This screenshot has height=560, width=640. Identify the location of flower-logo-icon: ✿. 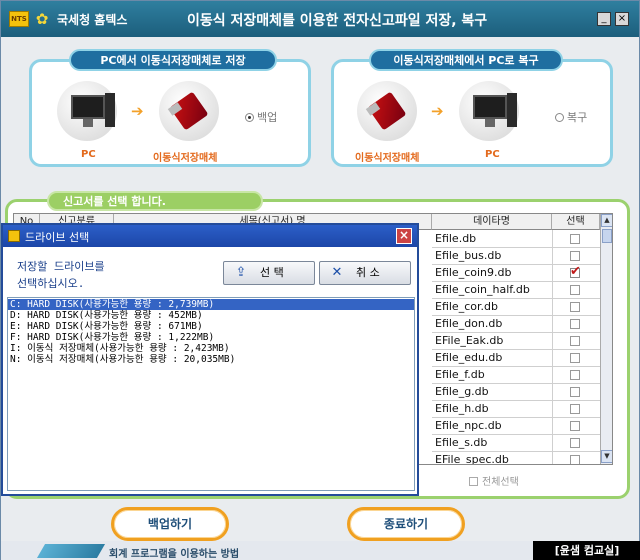
(42, 19).